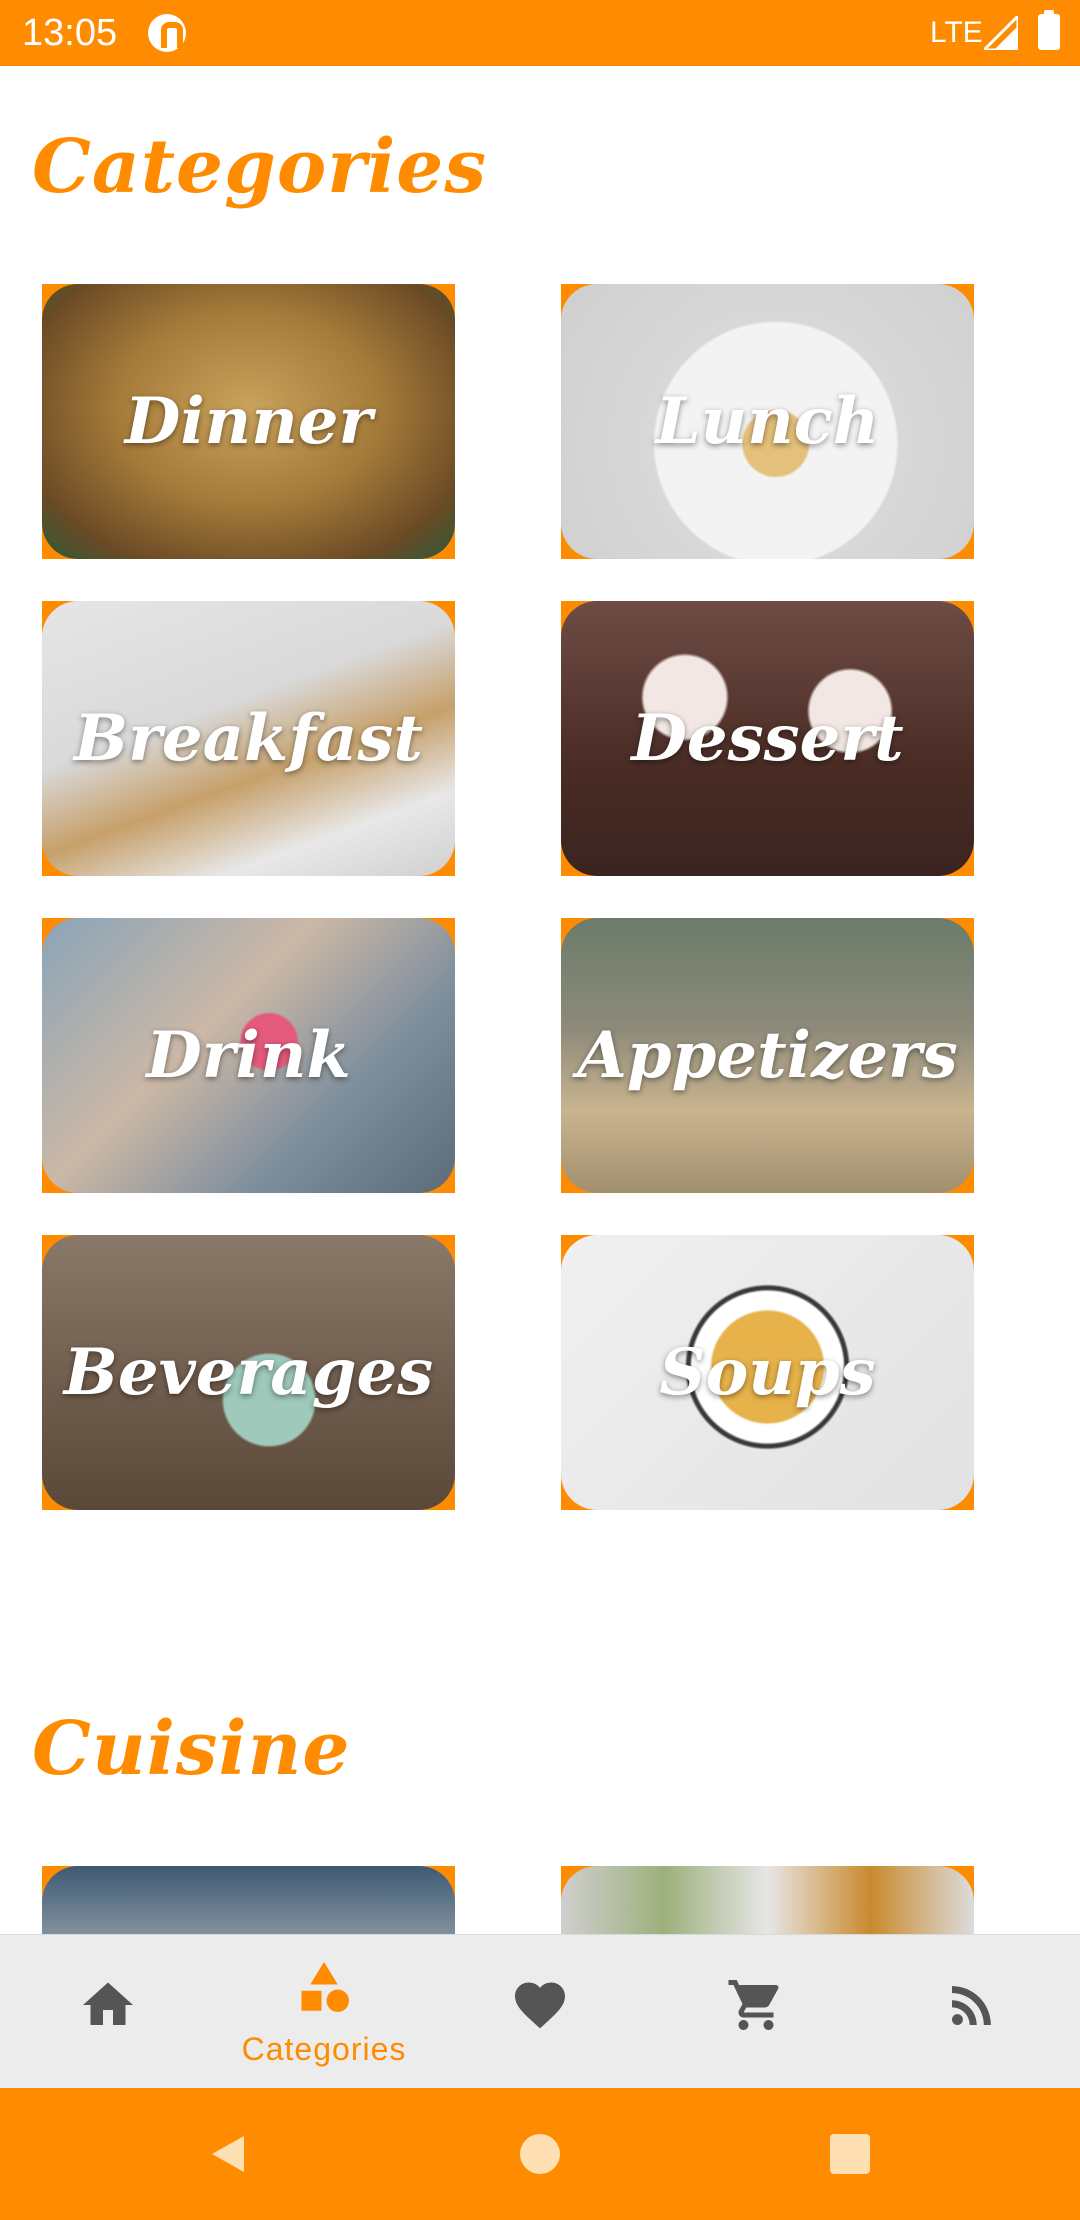 The height and width of the screenshot is (2220, 1080). What do you see at coordinates (540, 2005) in the screenshot?
I see `heart-icon` at bounding box center [540, 2005].